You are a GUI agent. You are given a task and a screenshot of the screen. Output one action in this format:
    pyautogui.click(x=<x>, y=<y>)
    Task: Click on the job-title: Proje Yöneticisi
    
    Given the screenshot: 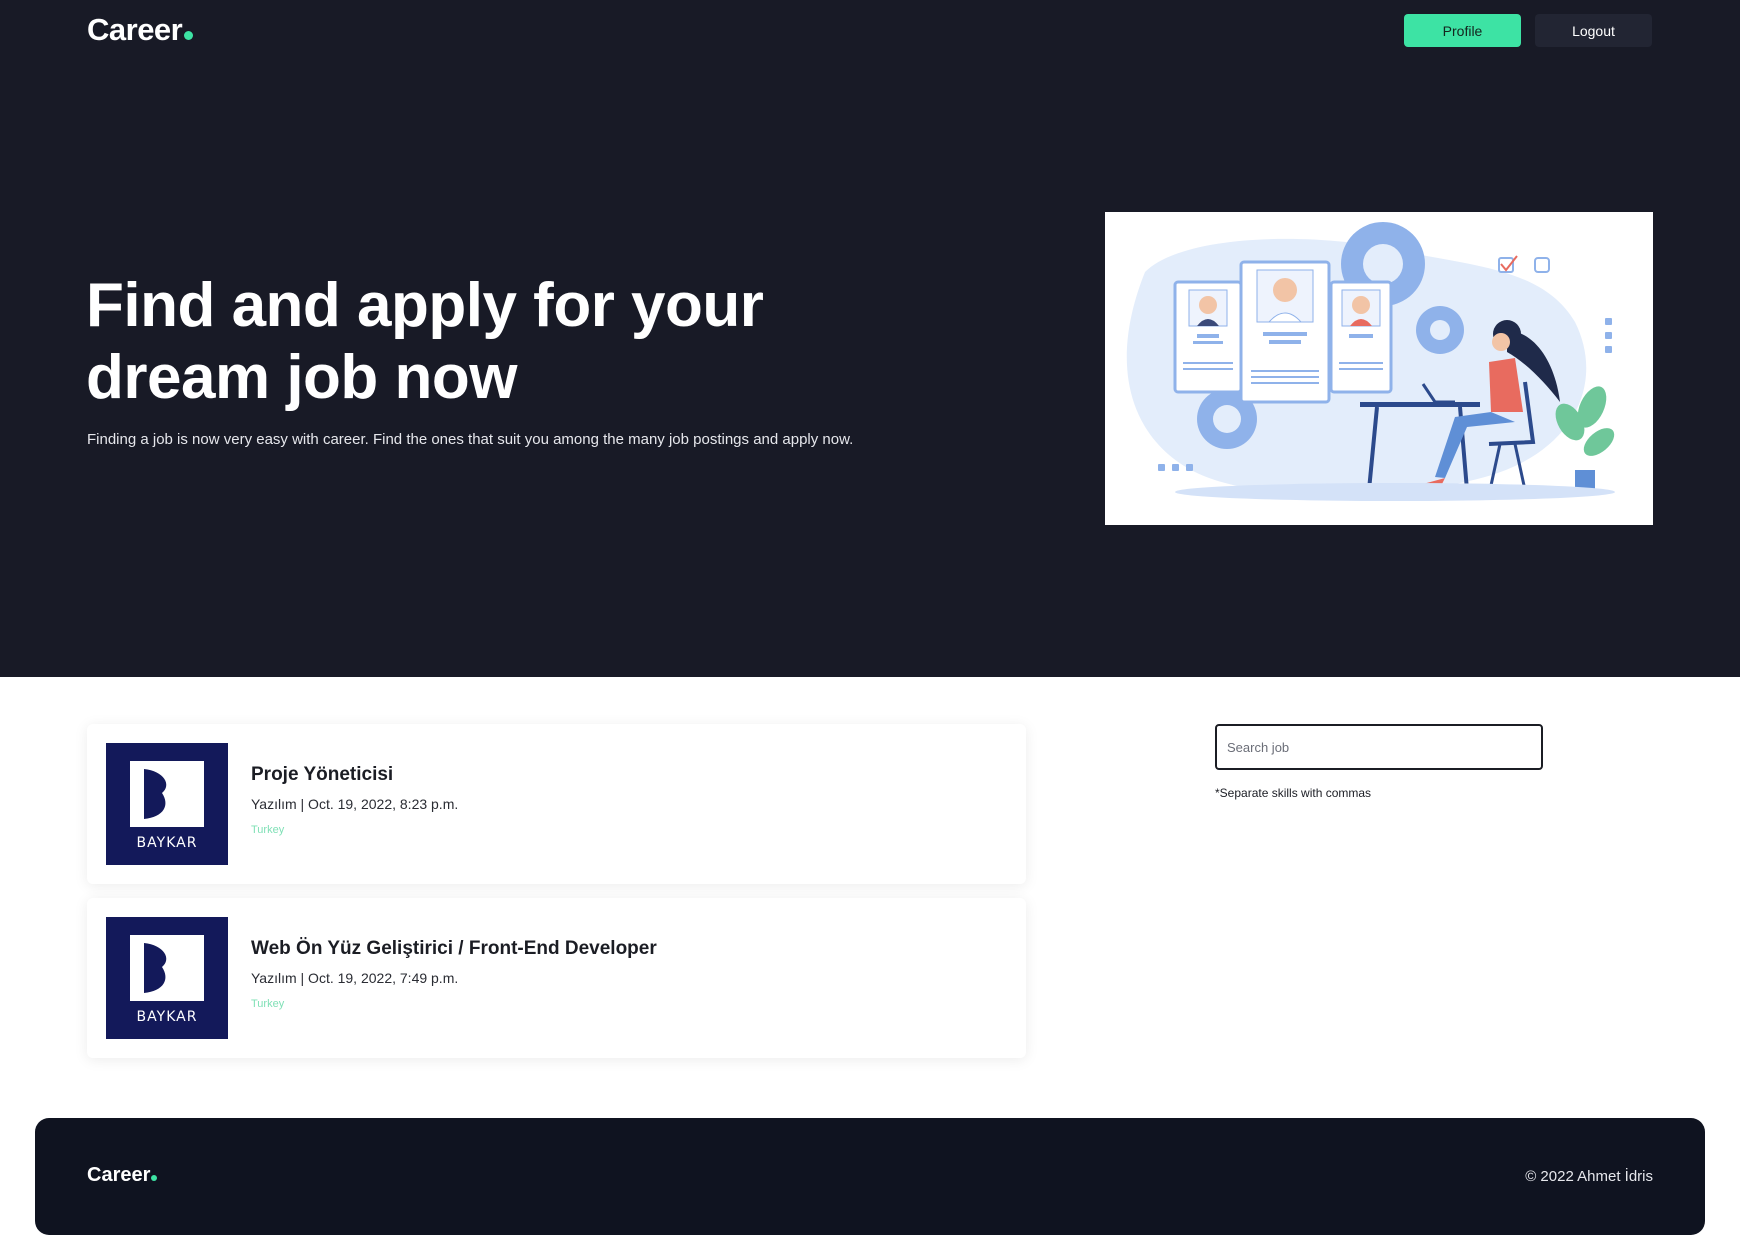 What is the action you would take?
    pyautogui.click(x=322, y=775)
    